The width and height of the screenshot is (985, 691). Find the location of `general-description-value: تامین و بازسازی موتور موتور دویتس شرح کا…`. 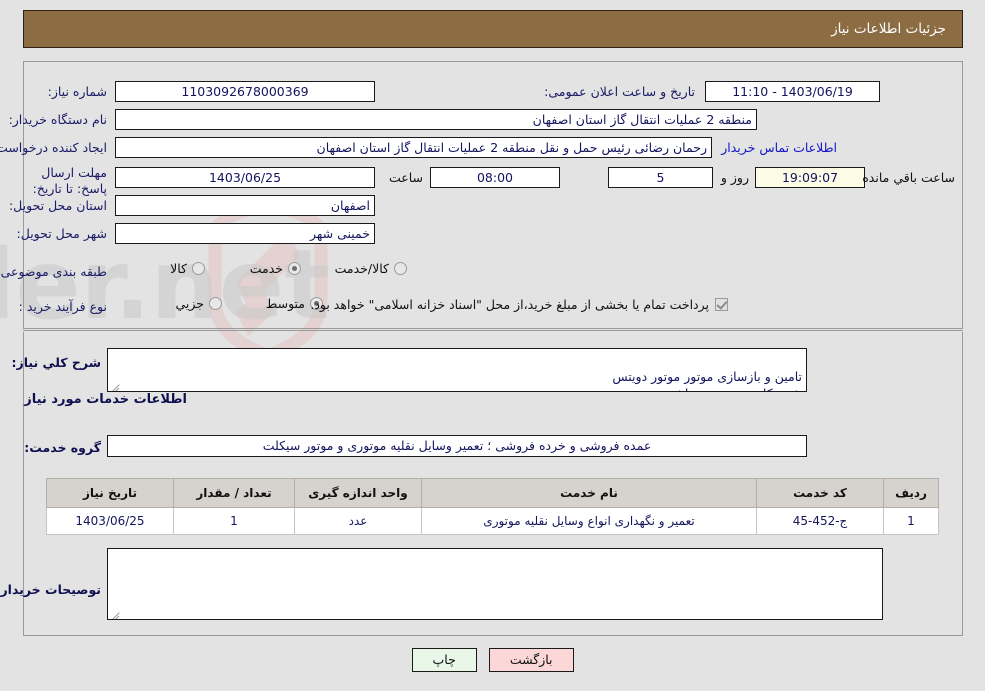

general-description-value: تامین و بازسازی موتور موتور دویتس شرح کا… is located at coordinates (707, 380).